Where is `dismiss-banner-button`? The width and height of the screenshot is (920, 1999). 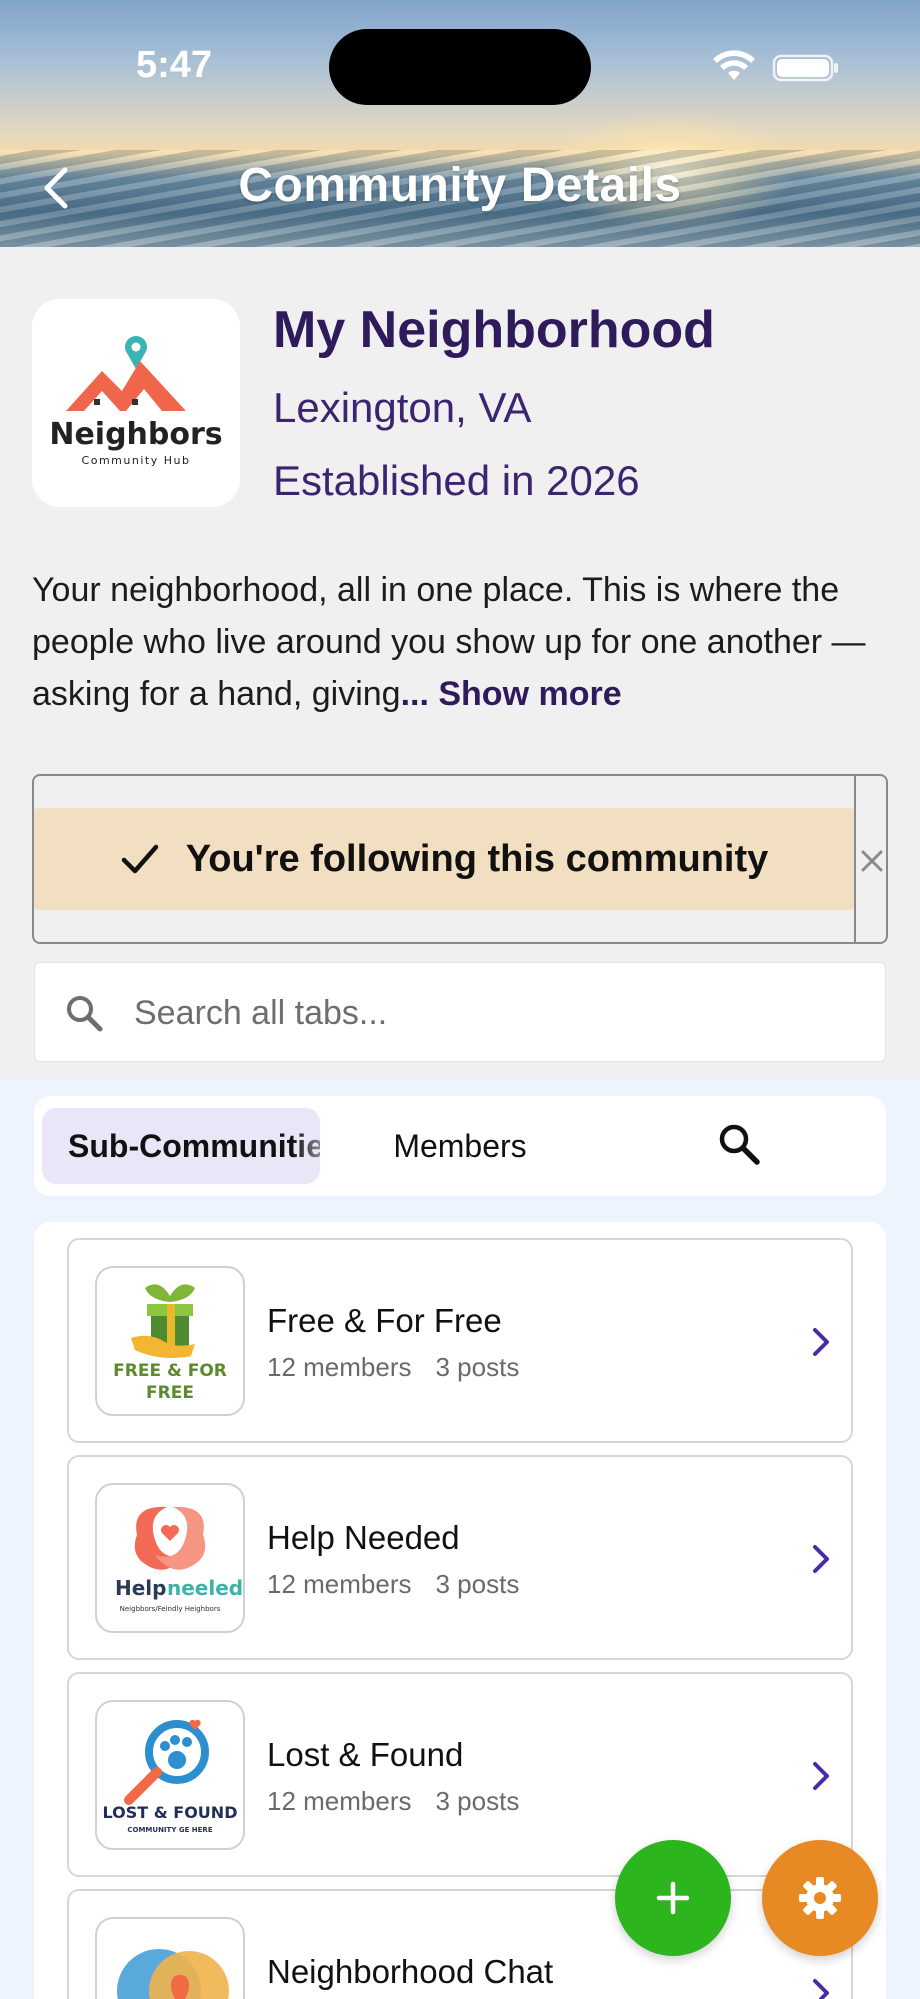
dismiss-banner-button is located at coordinates (872, 861).